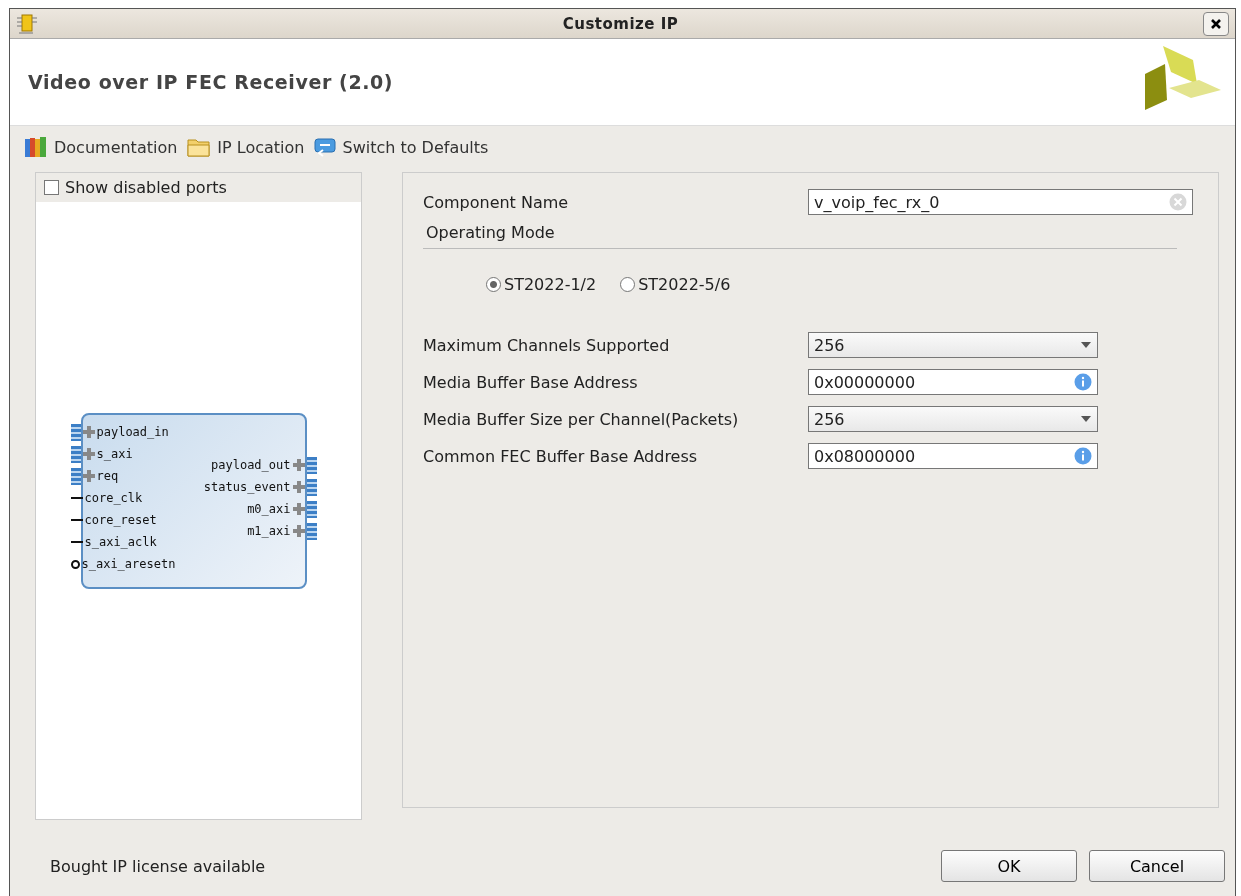 The width and height of the screenshot is (1241, 896). What do you see at coordinates (1157, 866) in the screenshot?
I see `dialog-button: Cancel` at bounding box center [1157, 866].